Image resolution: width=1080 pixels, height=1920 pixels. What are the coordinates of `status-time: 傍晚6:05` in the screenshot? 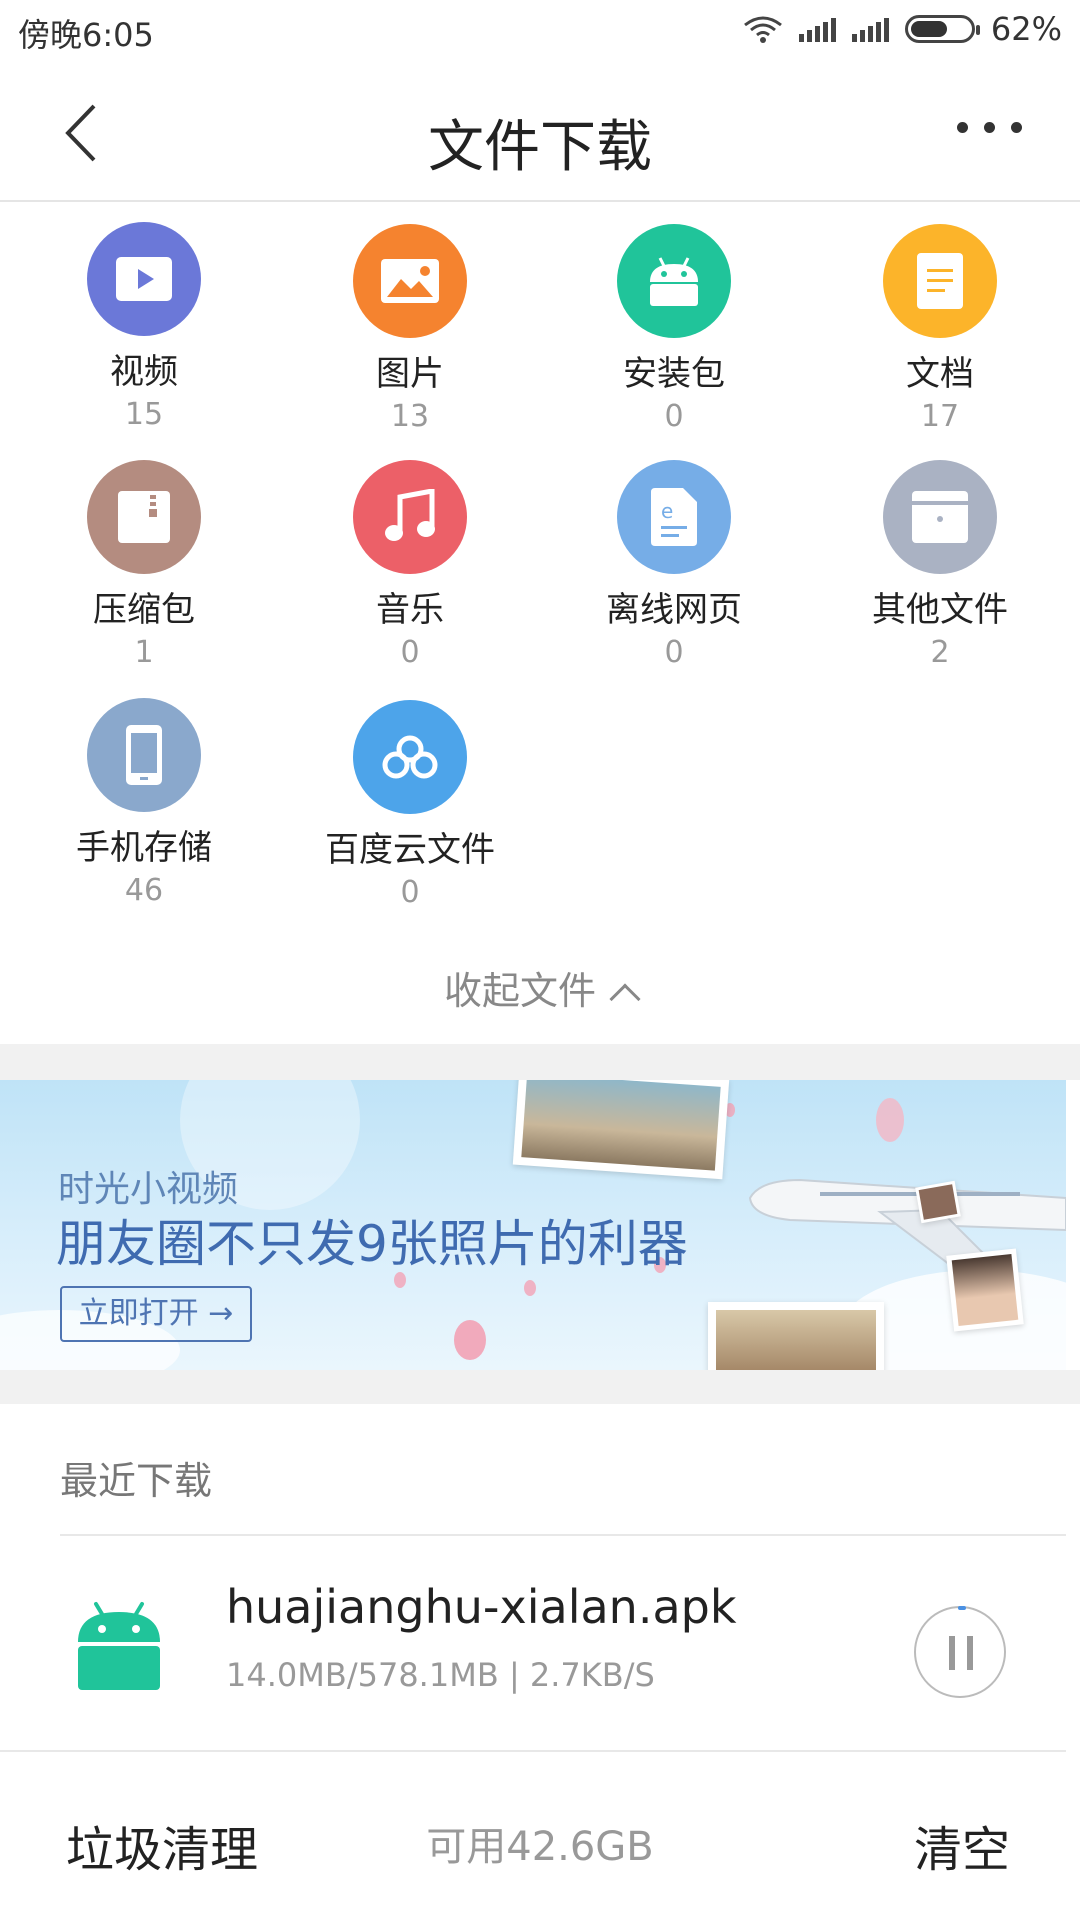 It's located at (86, 35).